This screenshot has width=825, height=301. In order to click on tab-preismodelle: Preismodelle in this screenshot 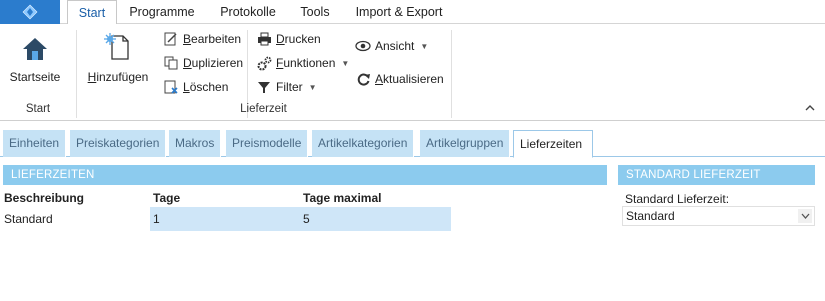, I will do `click(267, 143)`.